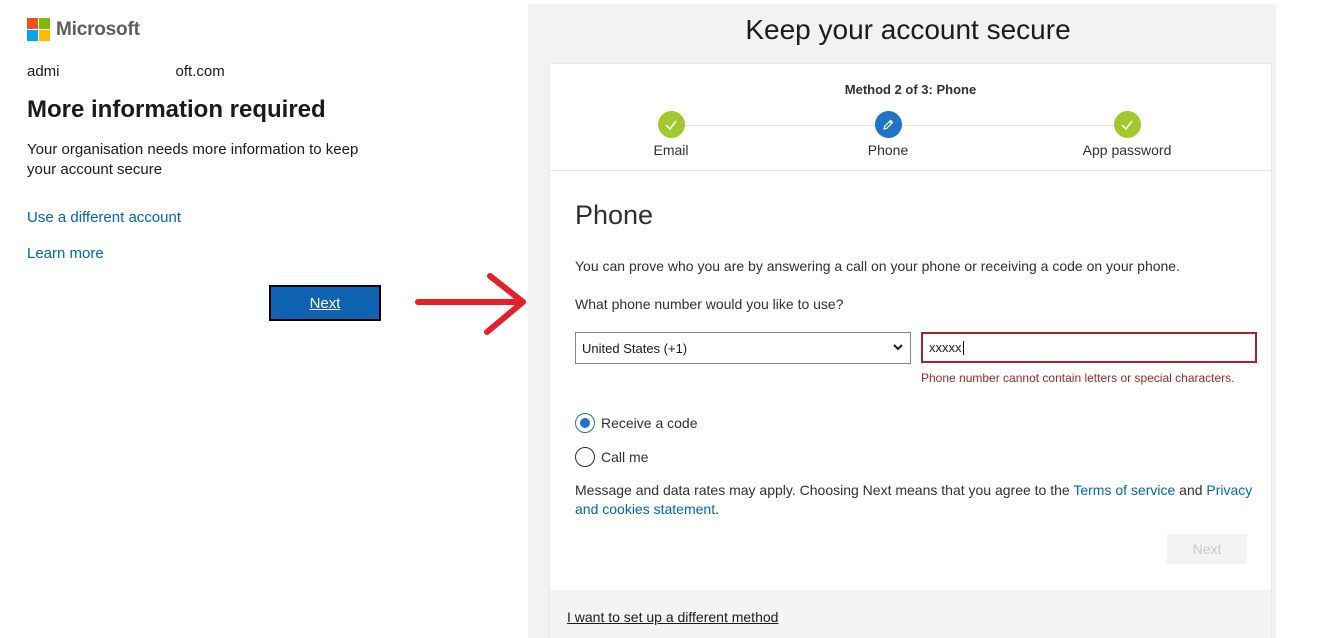  I want to click on country-select: United States (+1), so click(743, 348).